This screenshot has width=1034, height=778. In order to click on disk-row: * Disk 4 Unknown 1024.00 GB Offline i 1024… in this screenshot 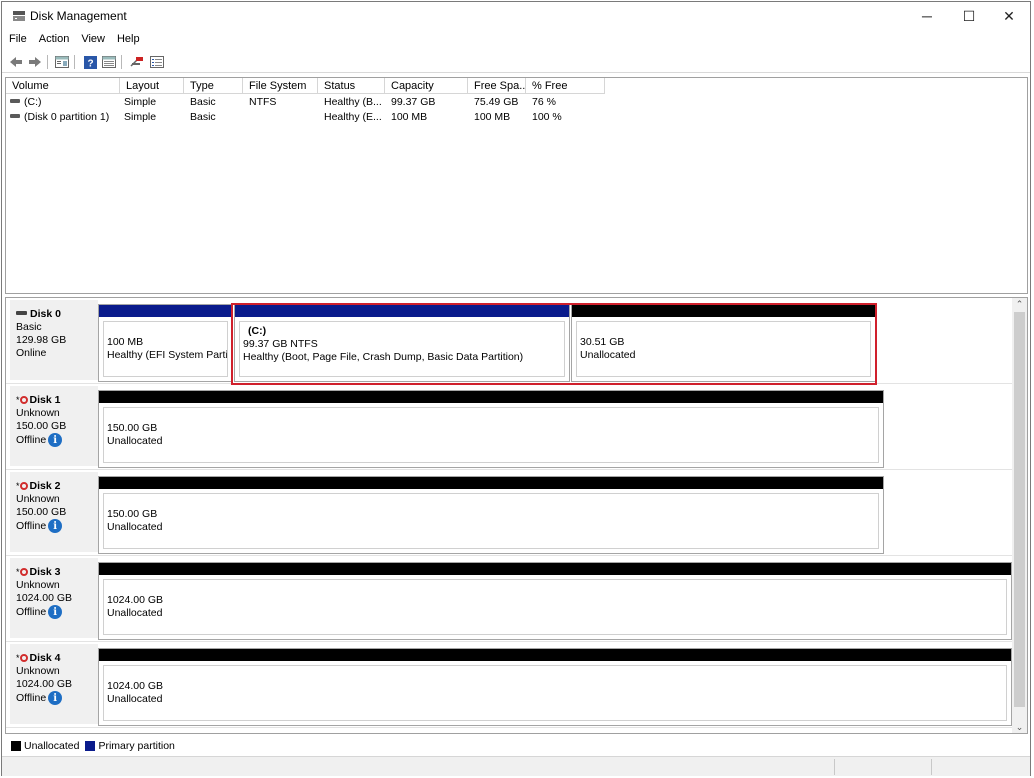, I will do `click(510, 685)`.